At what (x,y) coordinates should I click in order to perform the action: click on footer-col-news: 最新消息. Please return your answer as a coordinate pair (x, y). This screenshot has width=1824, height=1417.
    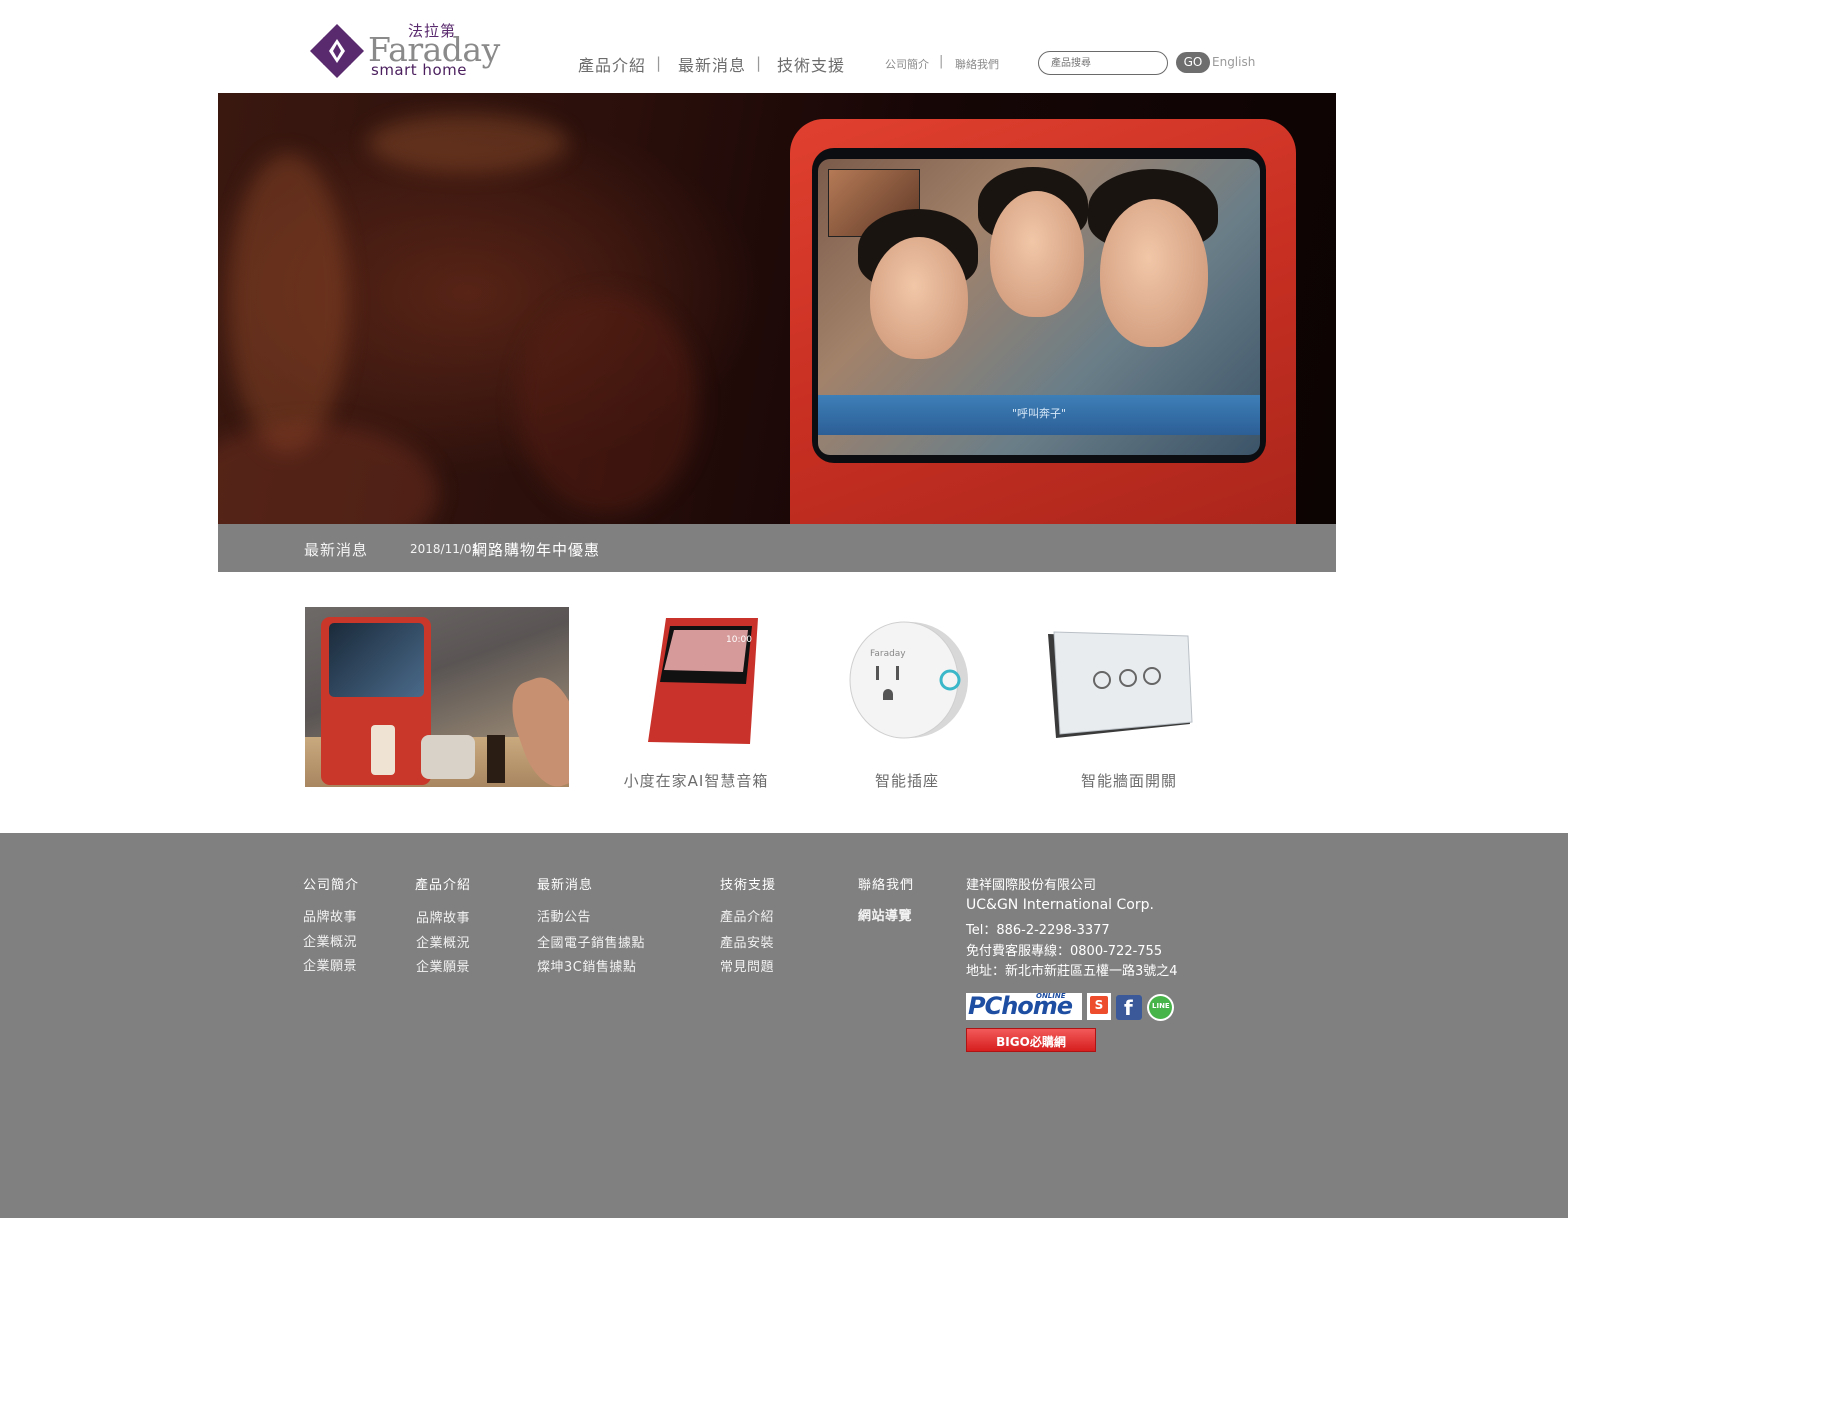
    Looking at the image, I should click on (565, 883).